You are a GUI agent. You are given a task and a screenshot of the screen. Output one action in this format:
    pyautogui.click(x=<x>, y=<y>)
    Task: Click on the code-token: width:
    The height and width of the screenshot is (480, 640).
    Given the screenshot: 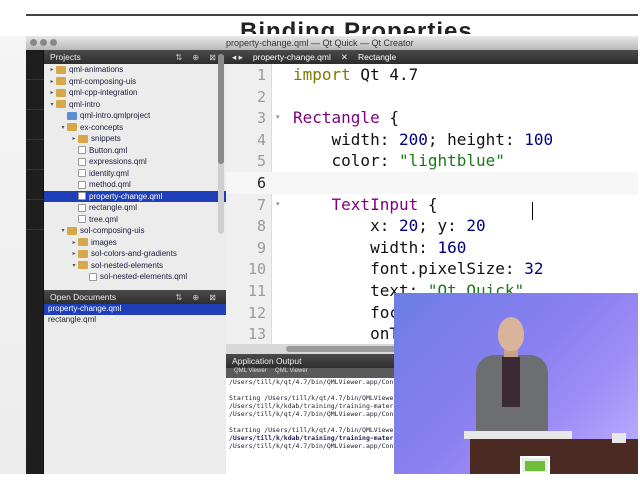 What is the action you would take?
    pyautogui.click(x=365, y=247)
    